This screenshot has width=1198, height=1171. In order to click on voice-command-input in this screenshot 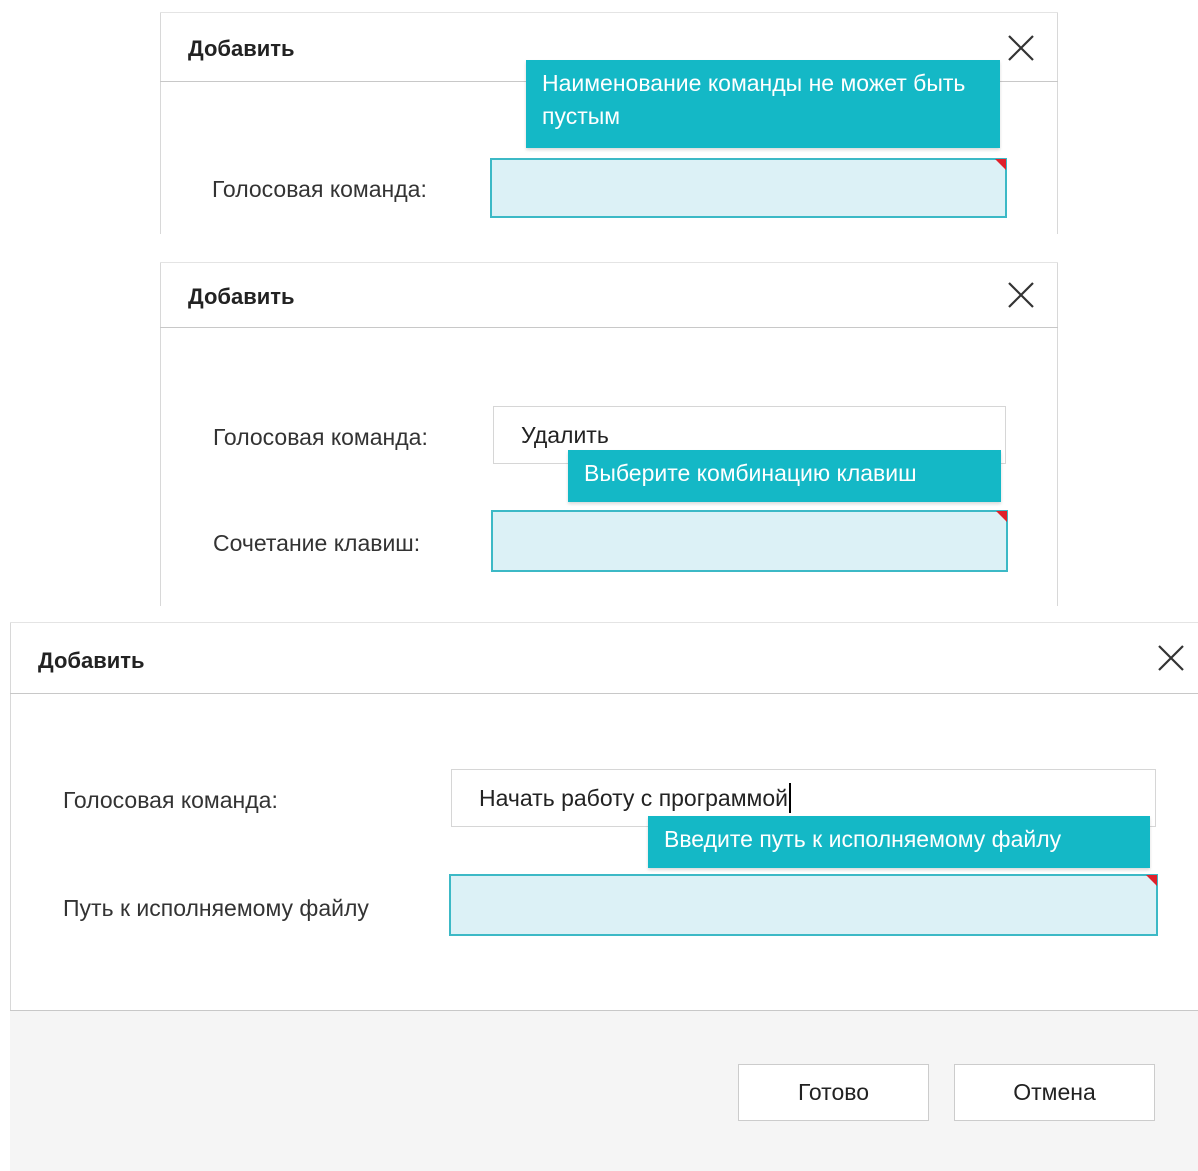, I will do `click(748, 188)`.